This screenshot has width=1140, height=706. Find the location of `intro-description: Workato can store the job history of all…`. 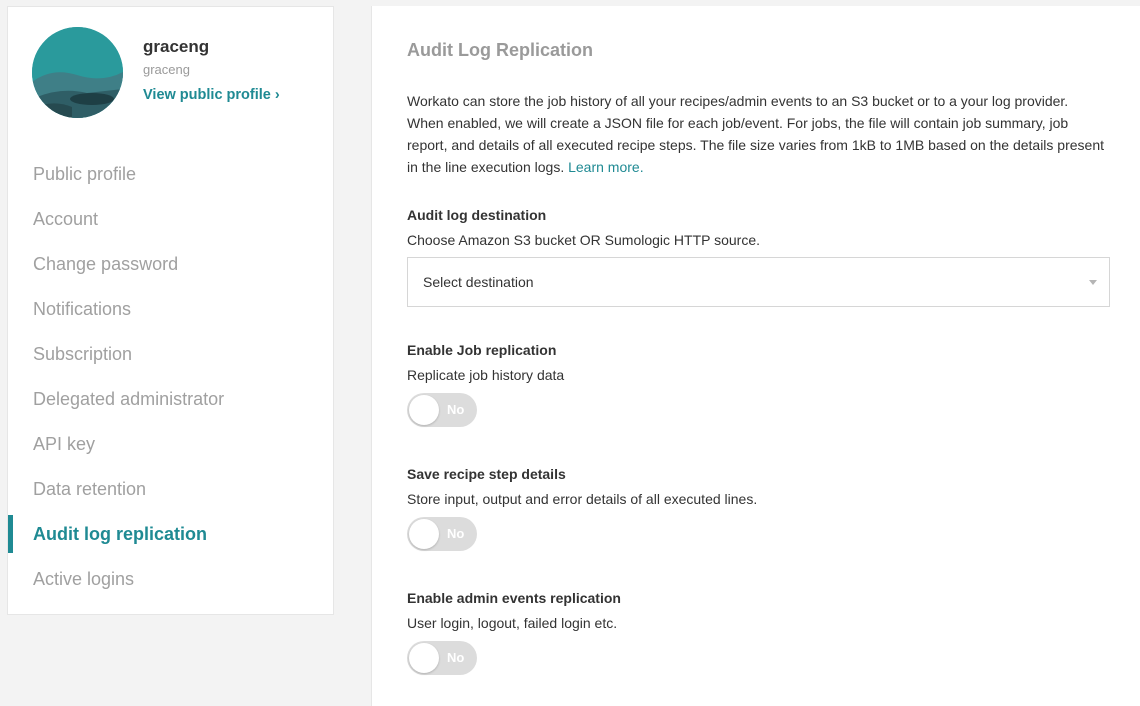

intro-description: Workato can store the job history of all… is located at coordinates (756, 134).